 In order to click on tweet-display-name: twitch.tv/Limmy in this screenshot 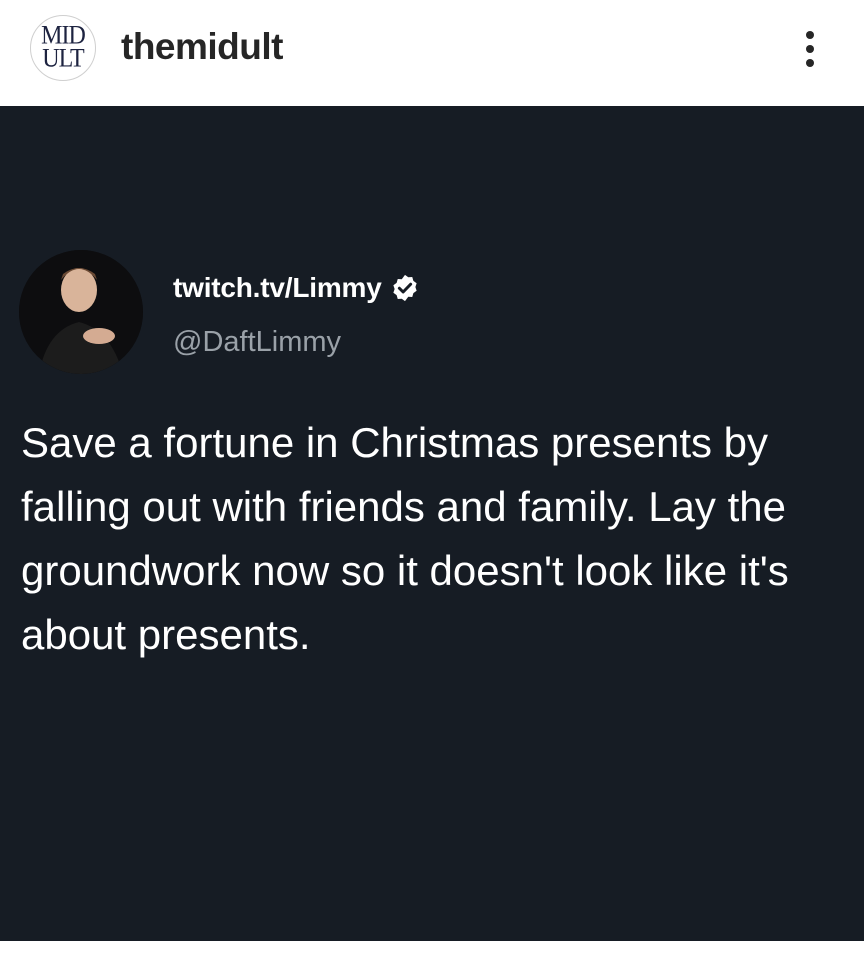, I will do `click(277, 288)`.